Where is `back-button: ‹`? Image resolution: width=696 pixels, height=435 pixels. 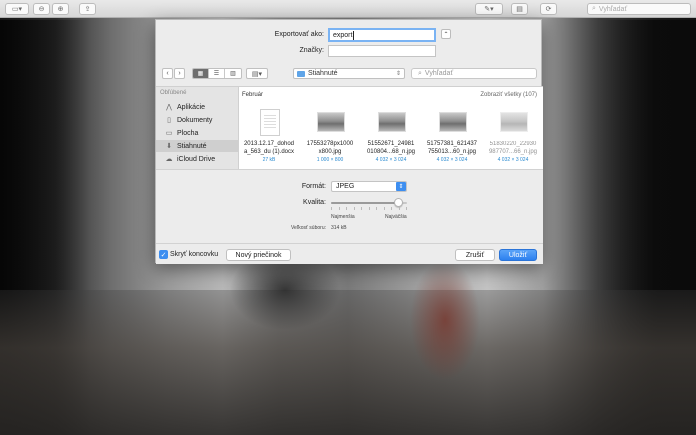
back-button: ‹ is located at coordinates (167, 73).